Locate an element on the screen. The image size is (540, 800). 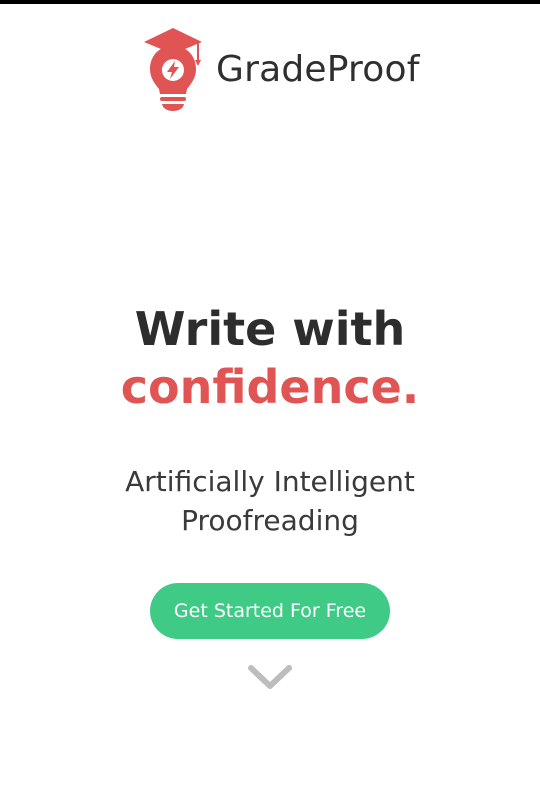
brand-name: GradeProof is located at coordinates (318, 69).